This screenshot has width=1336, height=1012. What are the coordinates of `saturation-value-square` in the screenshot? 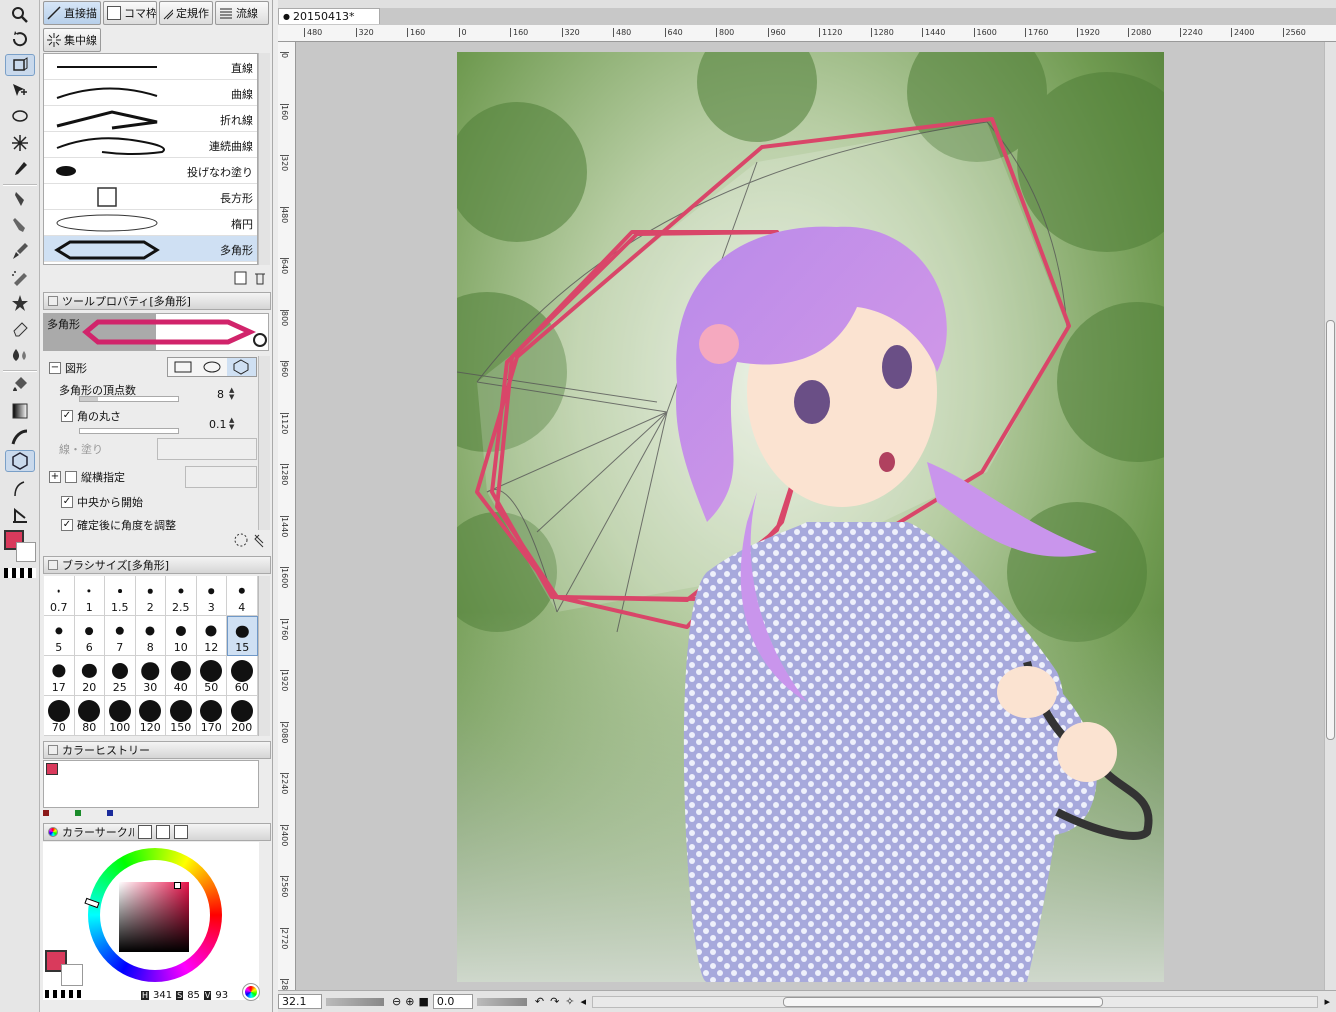 It's located at (154, 917).